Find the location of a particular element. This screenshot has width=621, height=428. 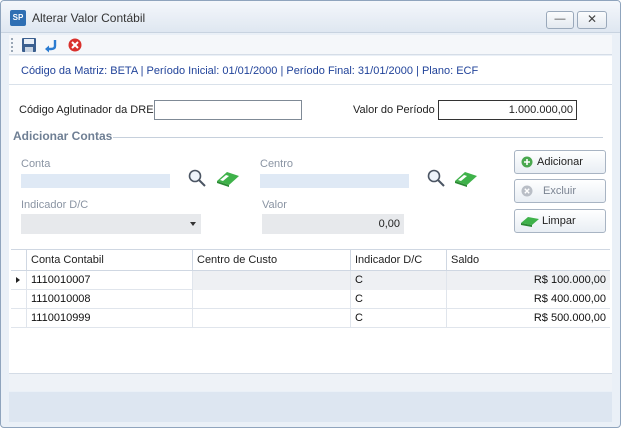

toolbar-grip is located at coordinates (12, 45).